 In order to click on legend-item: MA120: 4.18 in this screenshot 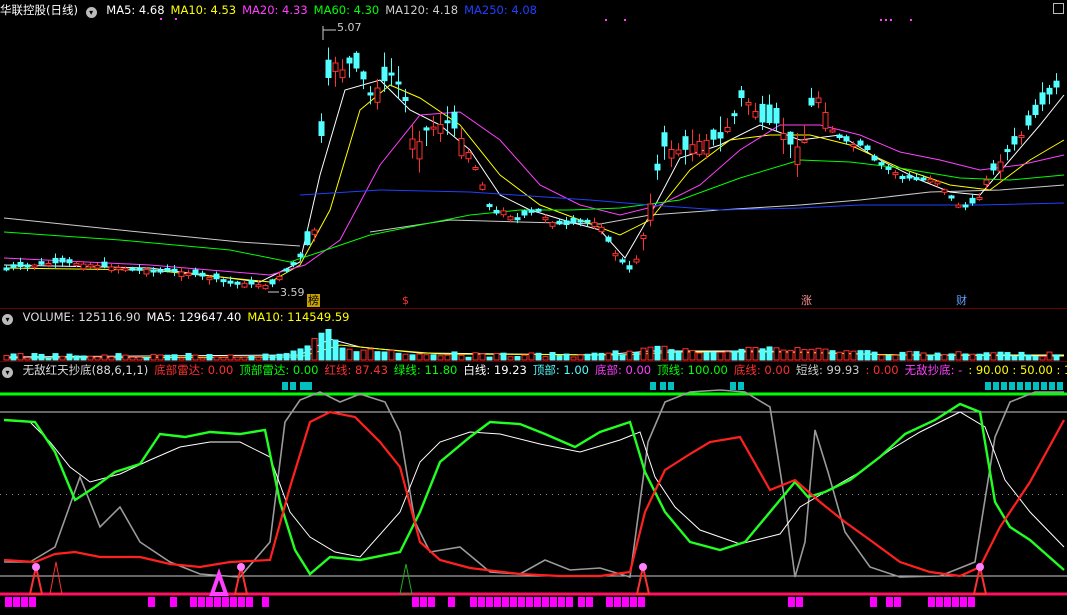, I will do `click(422, 10)`.